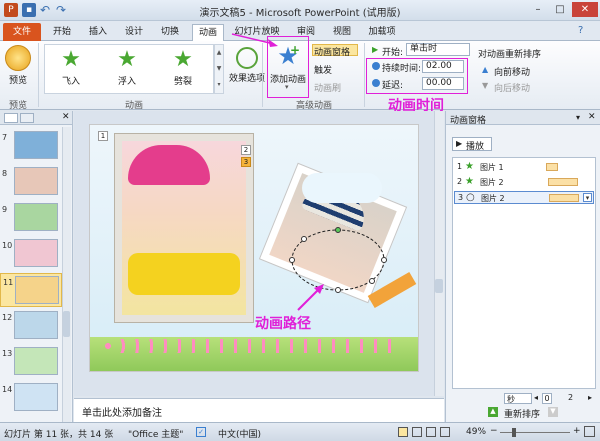 The height and width of the screenshot is (441, 600). Describe the element at coordinates (300, 13) in the screenshot. I see `window-title: 演示文稿5 - Microsoft PowerPoint (试用版)` at that location.